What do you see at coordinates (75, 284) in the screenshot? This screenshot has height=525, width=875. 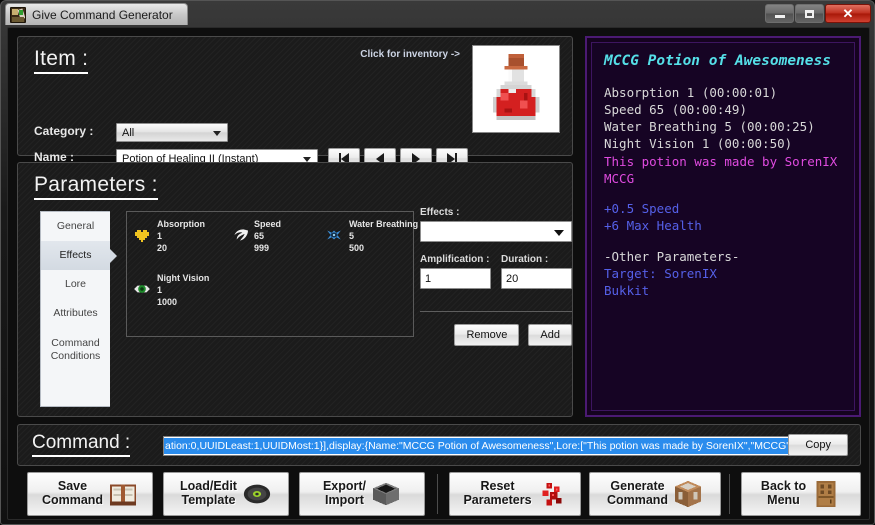 I see `tab-lore: Lore` at bounding box center [75, 284].